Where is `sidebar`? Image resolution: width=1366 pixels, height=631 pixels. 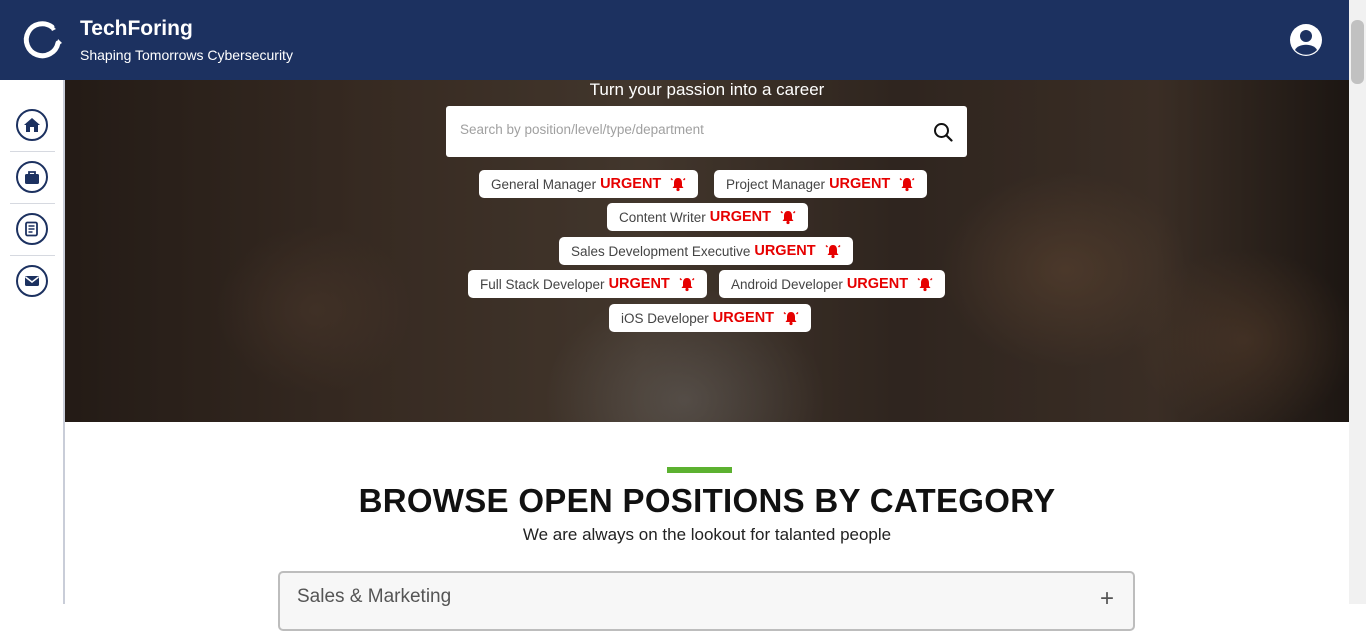
sidebar is located at coordinates (32, 342).